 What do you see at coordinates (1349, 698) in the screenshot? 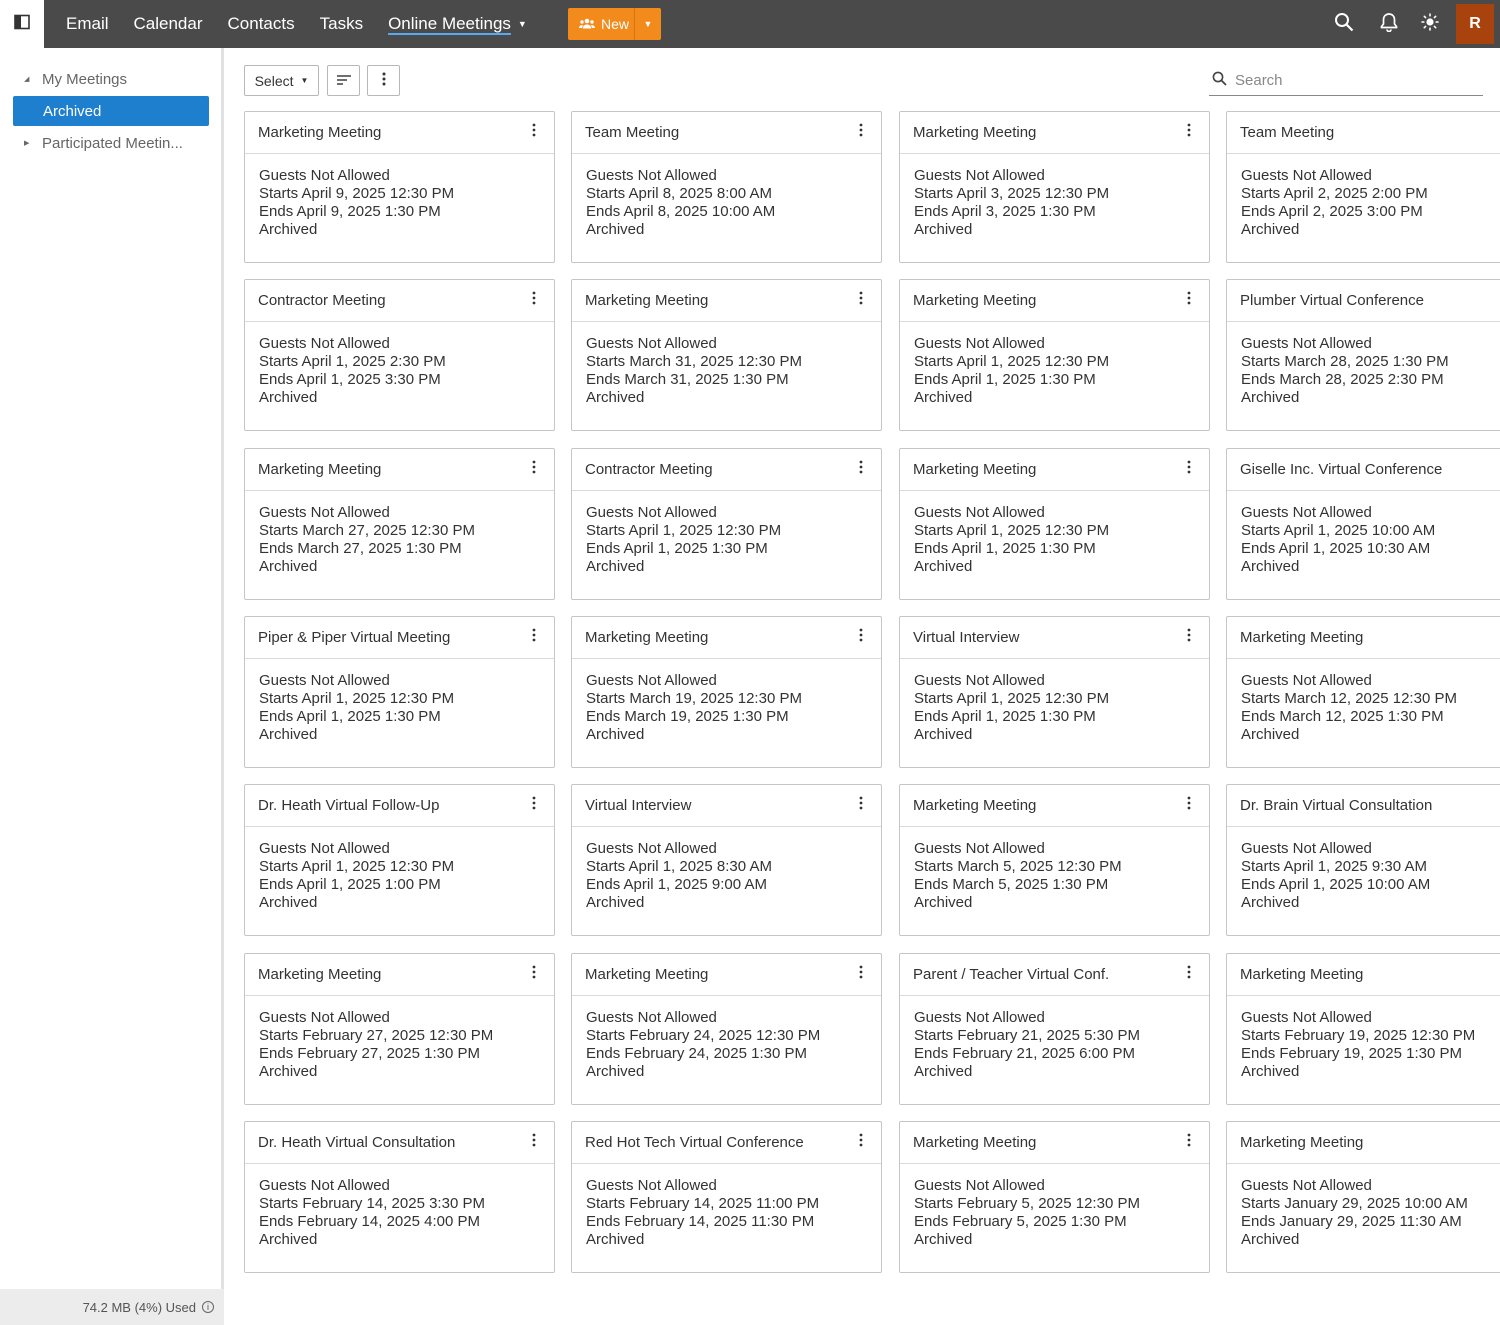
I see `meeting-start: Starts March 12, 2025 12:30 PM` at bounding box center [1349, 698].